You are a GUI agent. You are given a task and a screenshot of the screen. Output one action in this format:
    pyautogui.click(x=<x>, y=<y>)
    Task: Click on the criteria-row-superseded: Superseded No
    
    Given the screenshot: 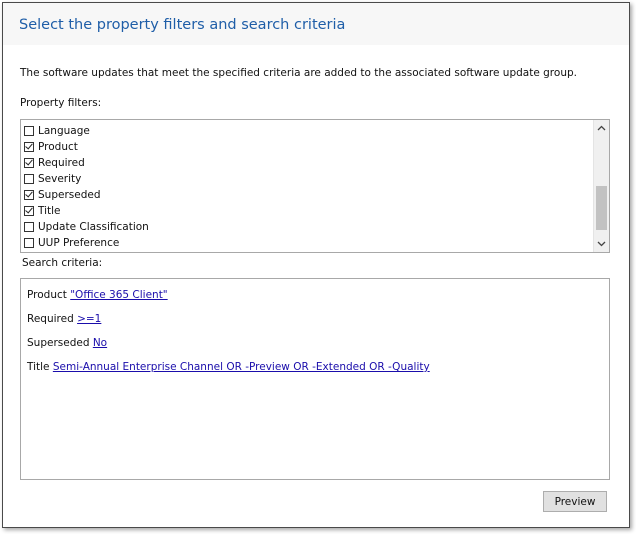 What is the action you would take?
    pyautogui.click(x=67, y=343)
    